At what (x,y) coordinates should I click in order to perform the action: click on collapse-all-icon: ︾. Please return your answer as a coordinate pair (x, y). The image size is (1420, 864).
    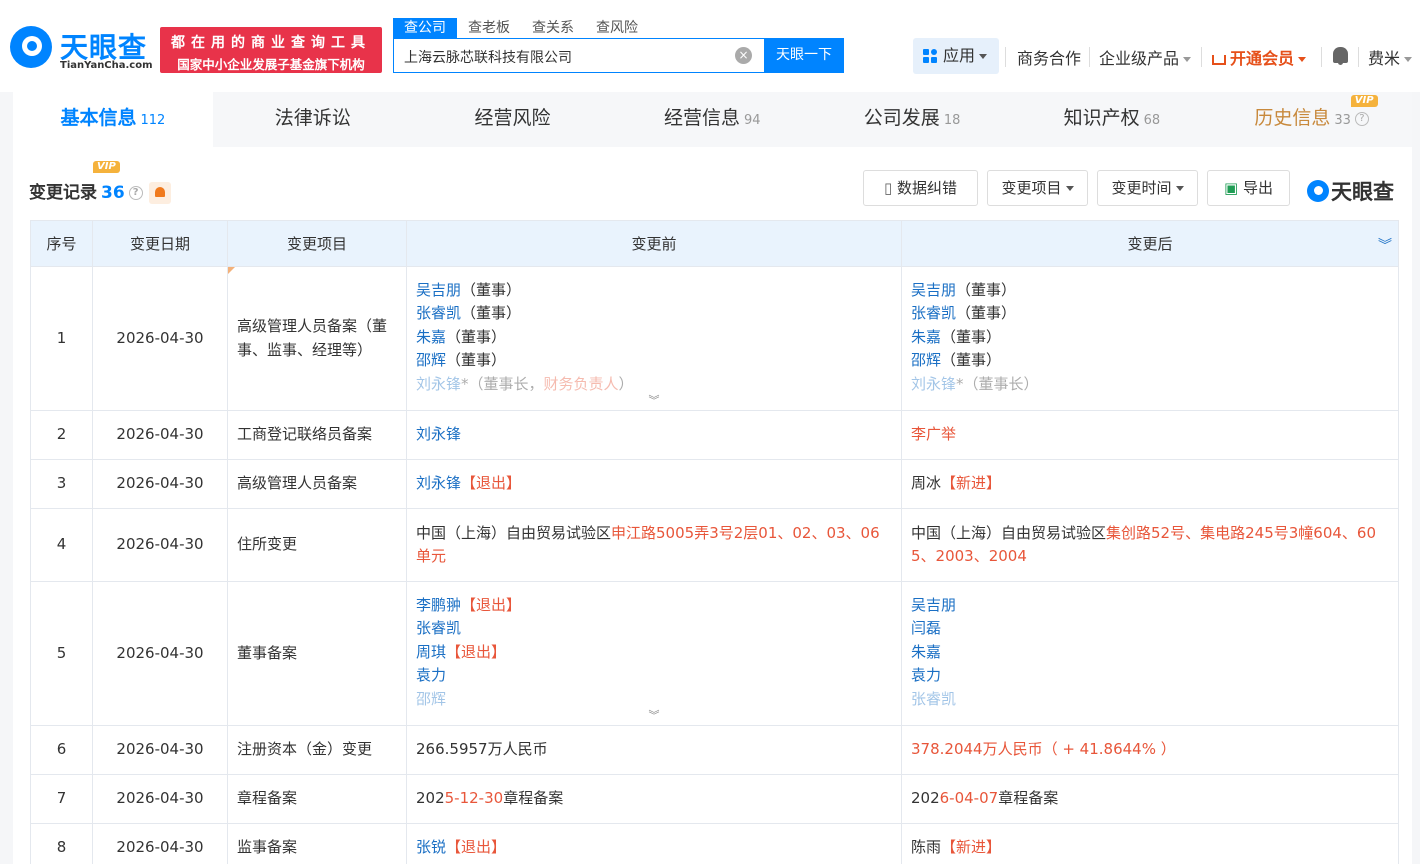
    Looking at the image, I should click on (1385, 245).